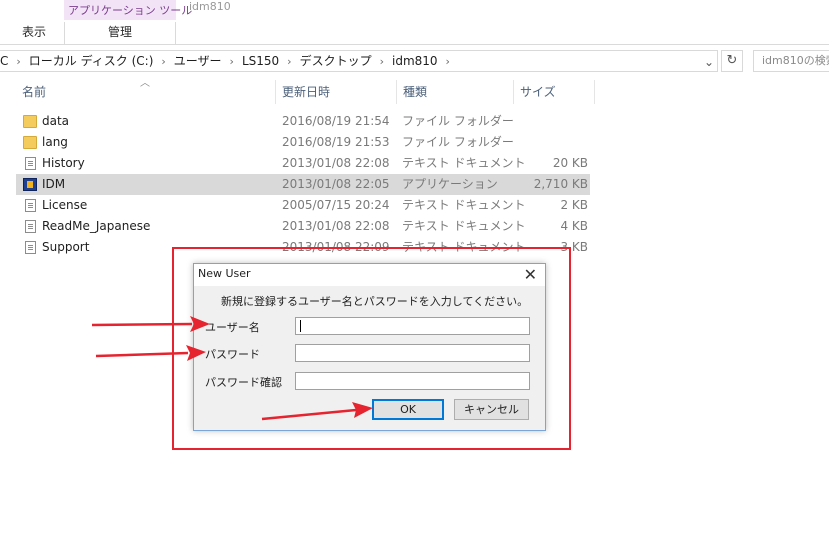 The width and height of the screenshot is (829, 553). I want to click on file-row: lang 2016/08/19 21:53 ファイル フォルダー, so click(303, 142).